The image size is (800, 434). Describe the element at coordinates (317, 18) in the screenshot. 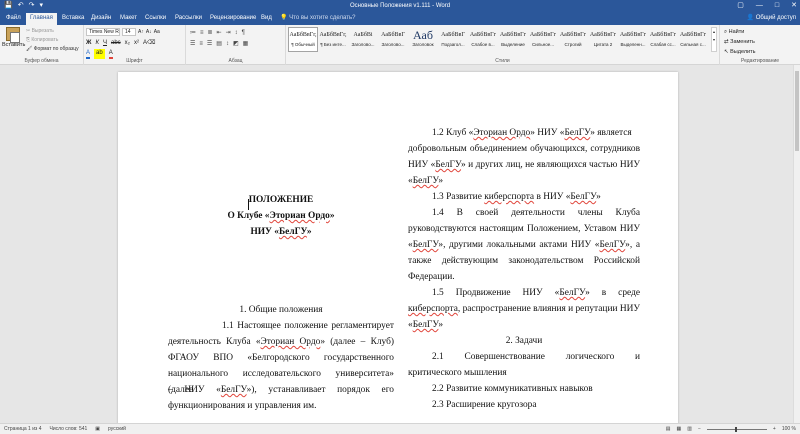

I see `tell-me-search: 💡 Что вы хотите сделать?` at that location.